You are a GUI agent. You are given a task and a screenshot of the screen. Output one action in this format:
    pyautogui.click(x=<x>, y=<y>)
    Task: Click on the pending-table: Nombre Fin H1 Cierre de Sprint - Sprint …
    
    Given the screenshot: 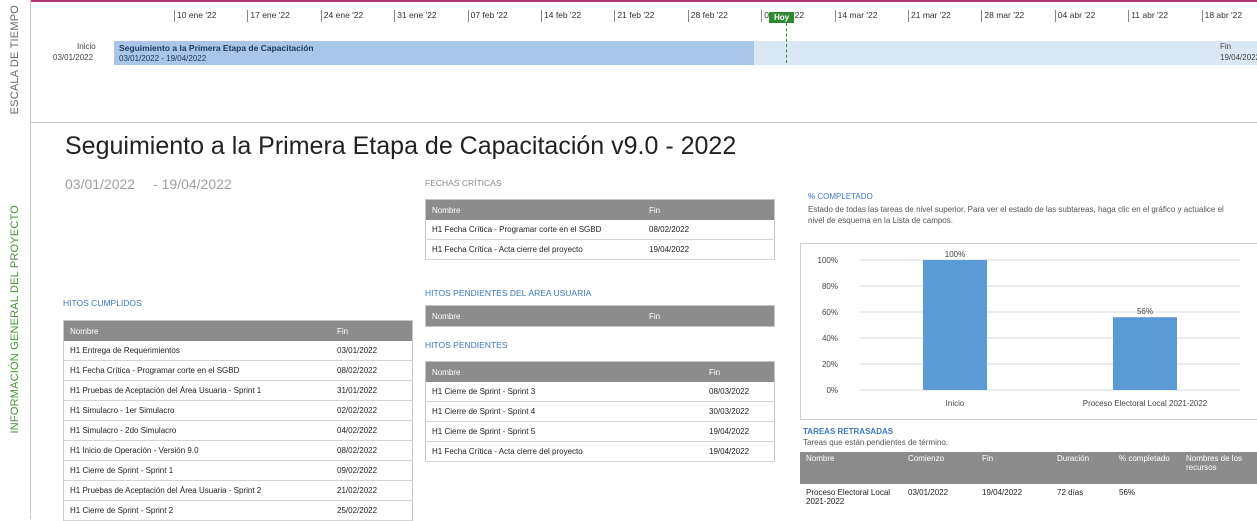 What is the action you would take?
    pyautogui.click(x=600, y=411)
    